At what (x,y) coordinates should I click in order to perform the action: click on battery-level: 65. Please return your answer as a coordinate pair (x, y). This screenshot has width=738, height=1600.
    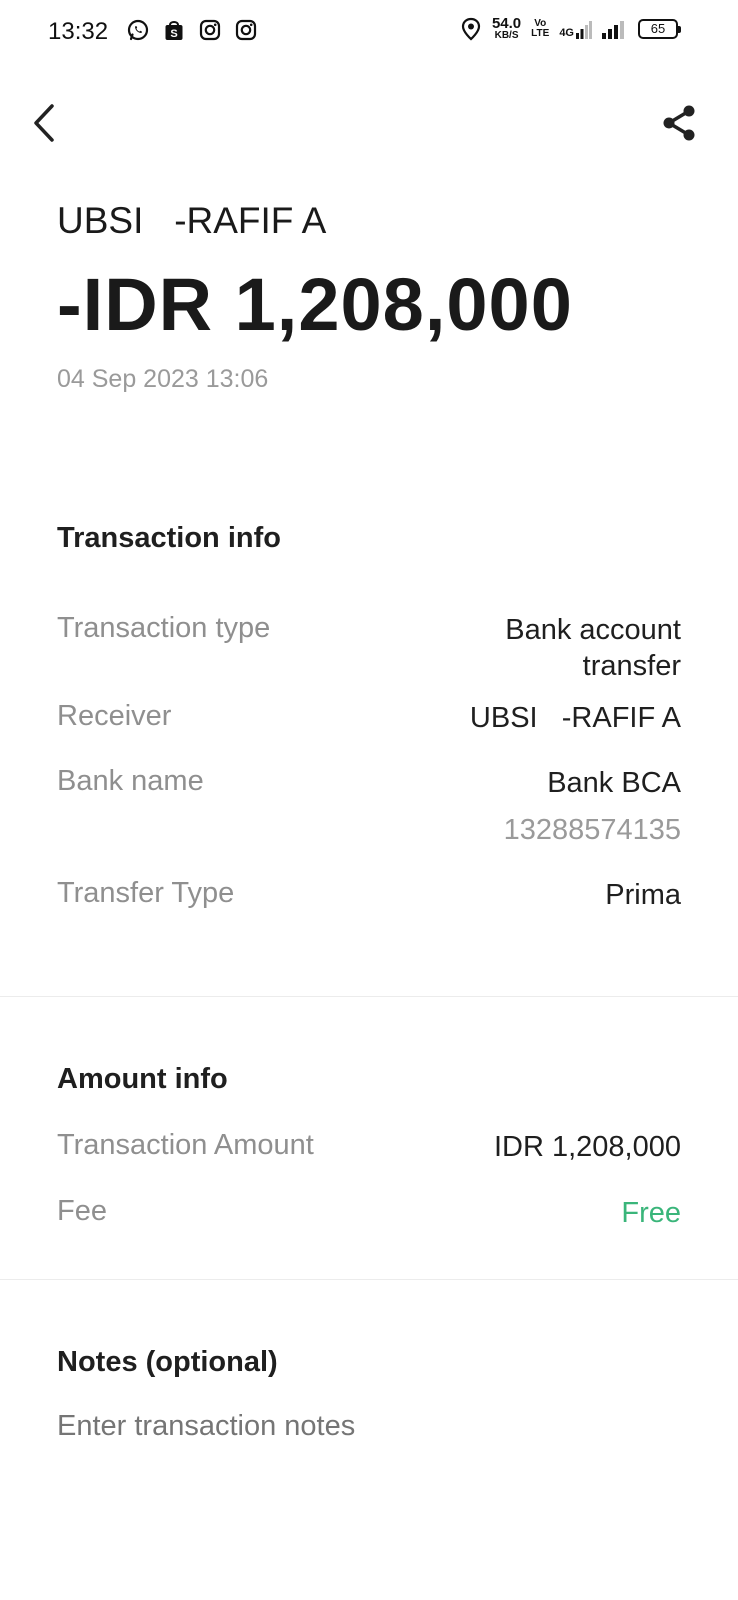
    Looking at the image, I should click on (658, 28).